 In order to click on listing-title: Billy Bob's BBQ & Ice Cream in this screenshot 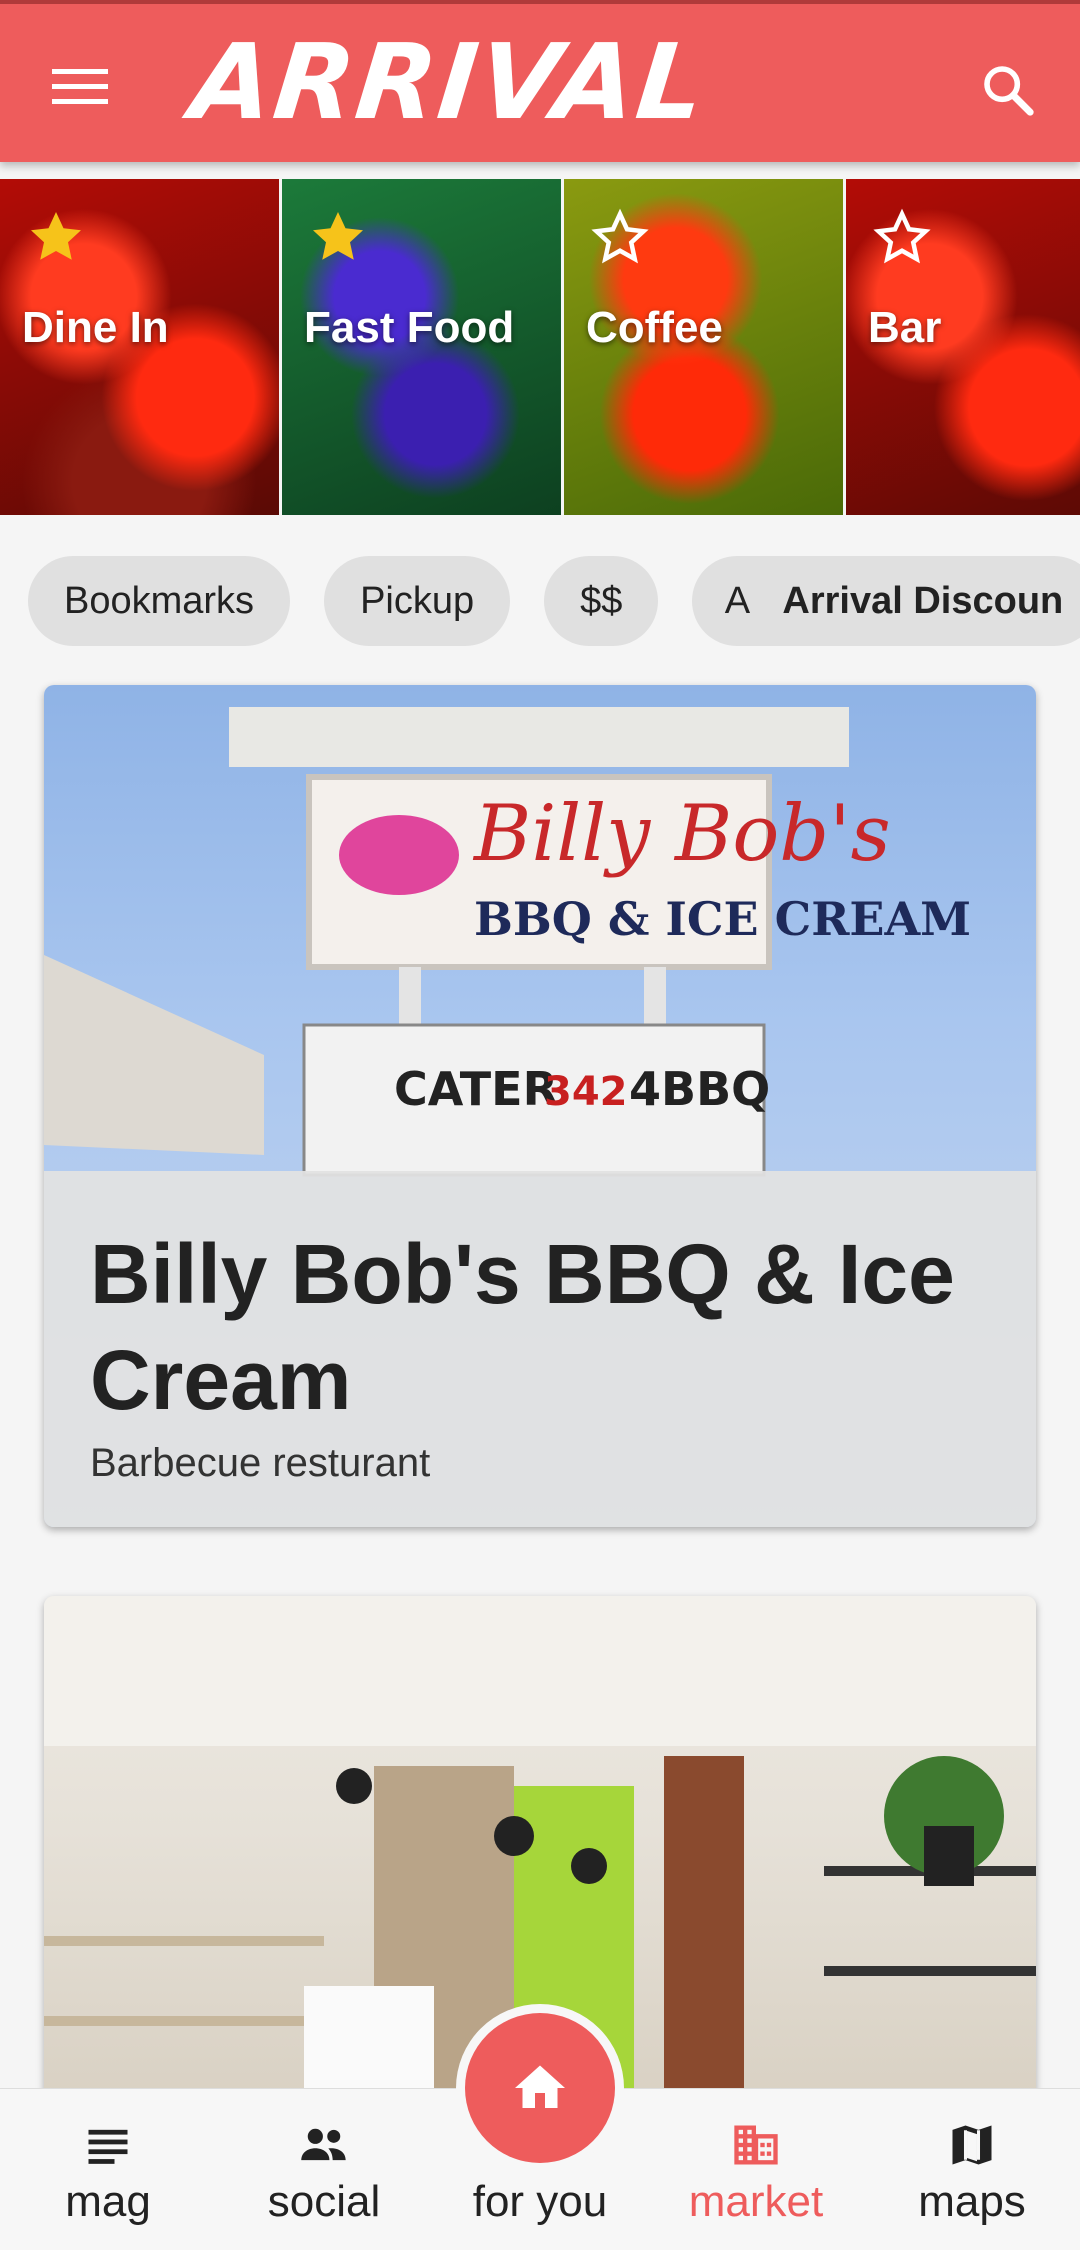, I will do `click(522, 1327)`.